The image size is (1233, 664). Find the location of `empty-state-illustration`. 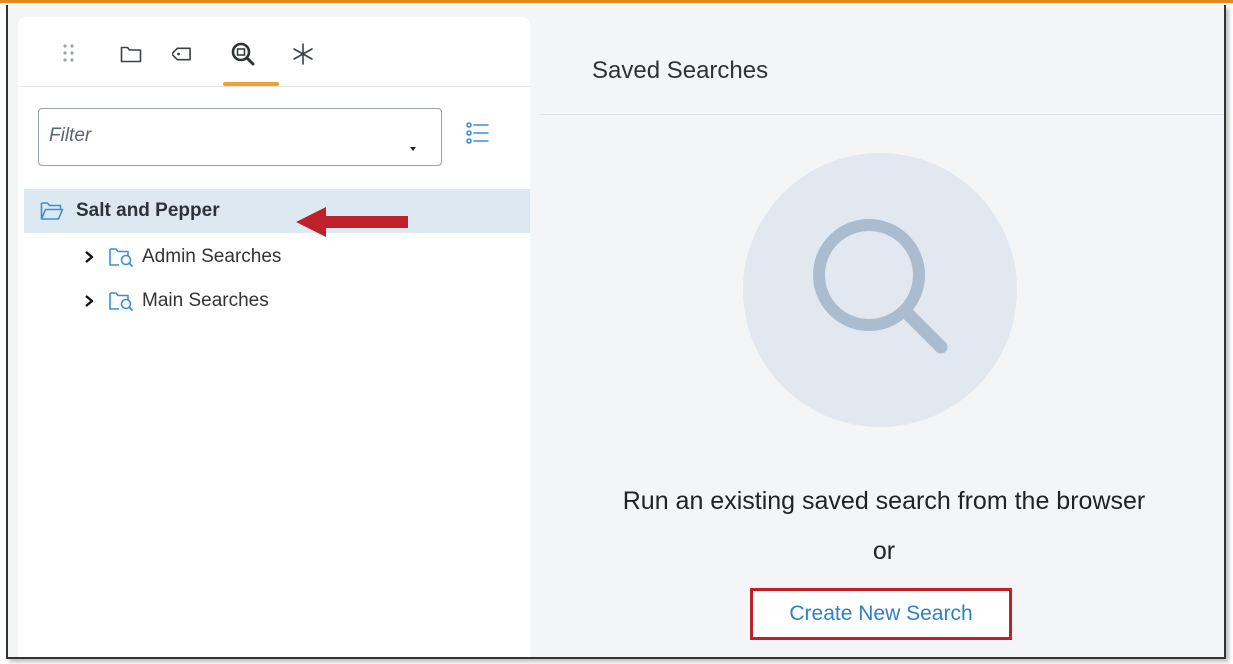

empty-state-illustration is located at coordinates (880, 290).